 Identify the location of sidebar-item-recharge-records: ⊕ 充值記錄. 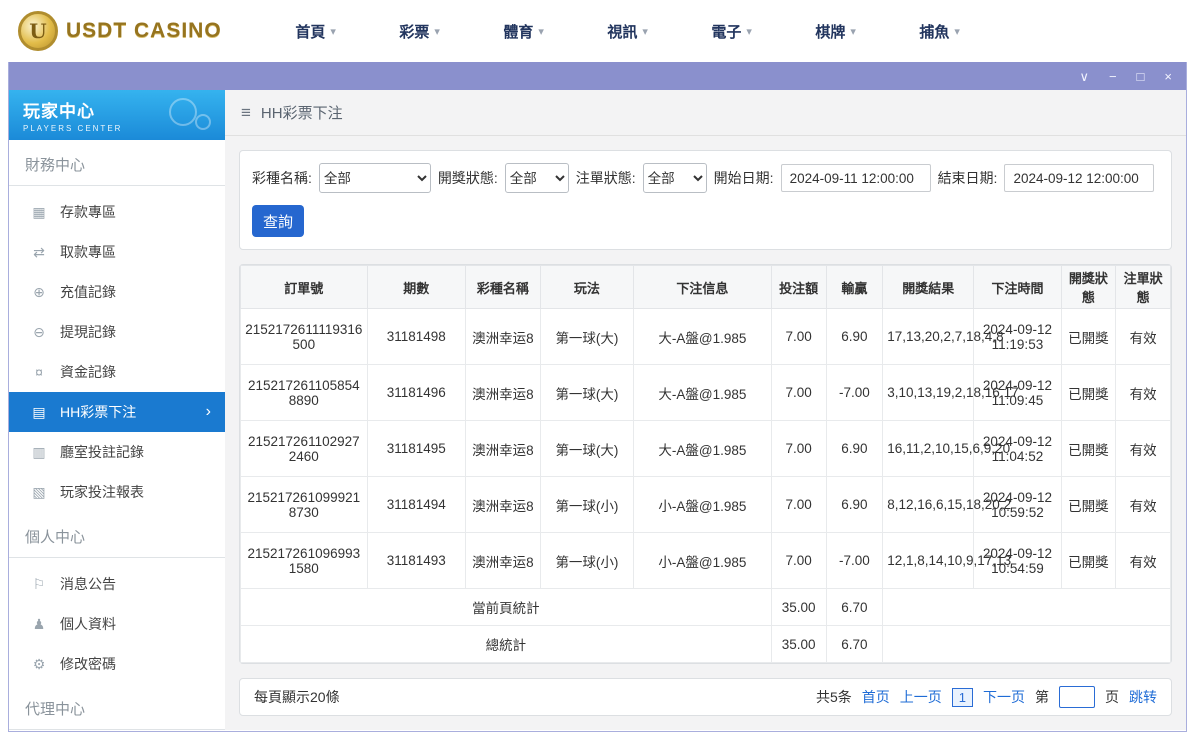
(117, 292).